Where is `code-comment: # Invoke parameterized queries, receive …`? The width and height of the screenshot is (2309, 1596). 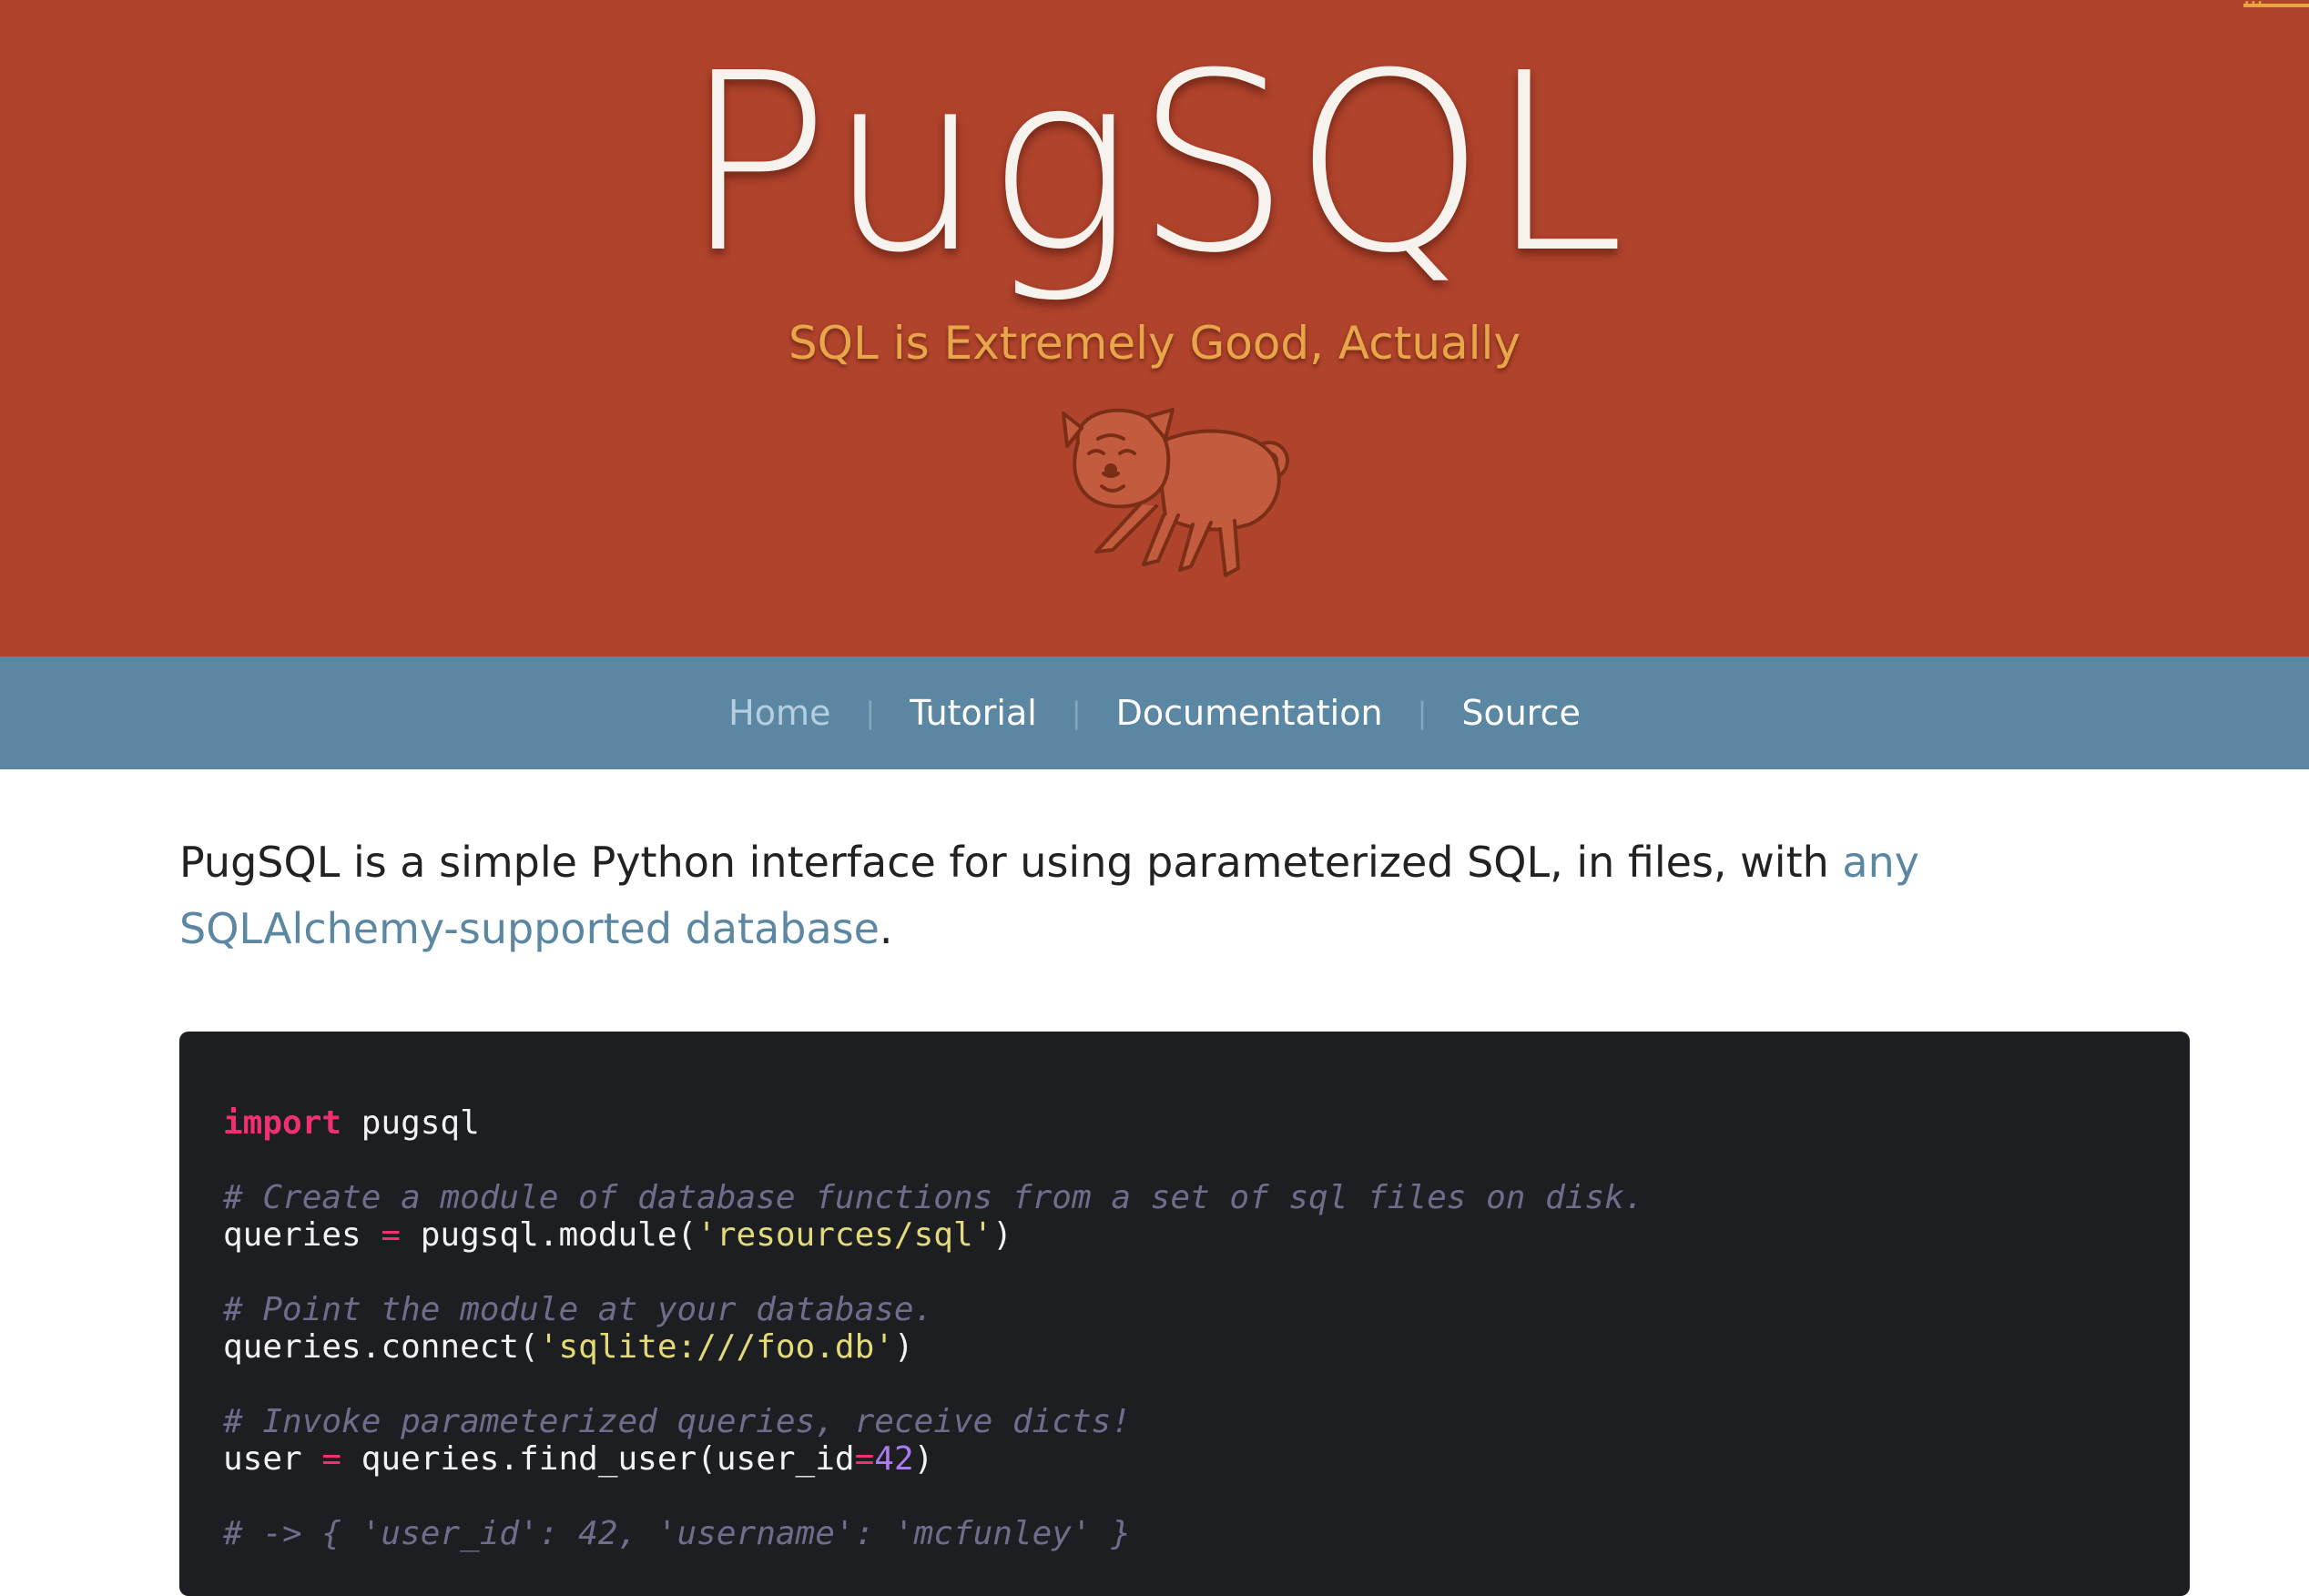 code-comment: # Invoke parameterized queries, receive … is located at coordinates (677, 1421).